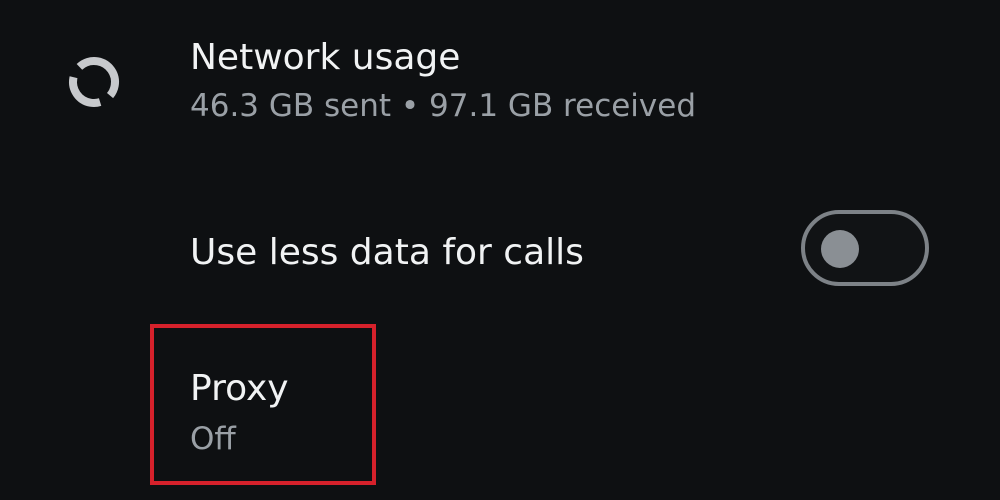 The image size is (1000, 500). I want to click on proxy-status: Off, so click(213, 439).